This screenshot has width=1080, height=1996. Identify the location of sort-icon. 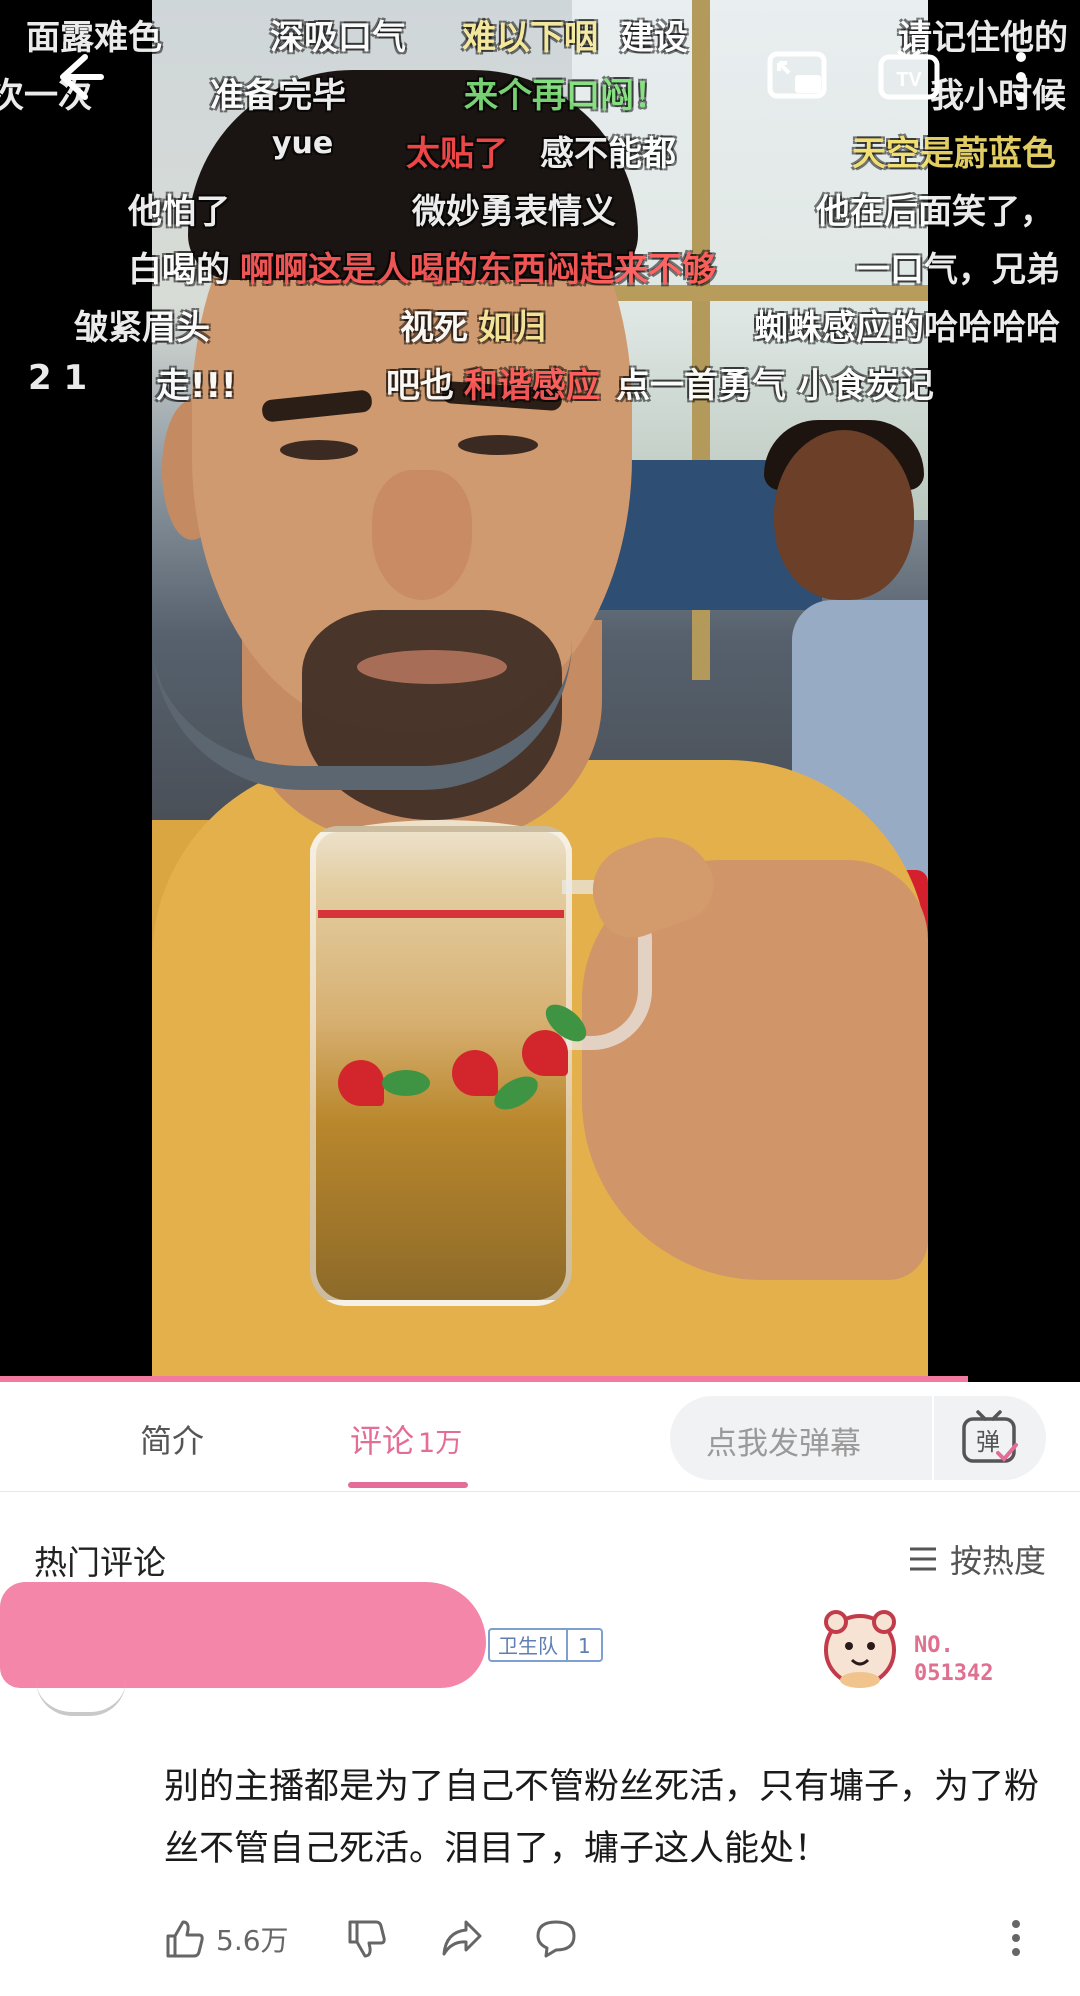
(922, 1559).